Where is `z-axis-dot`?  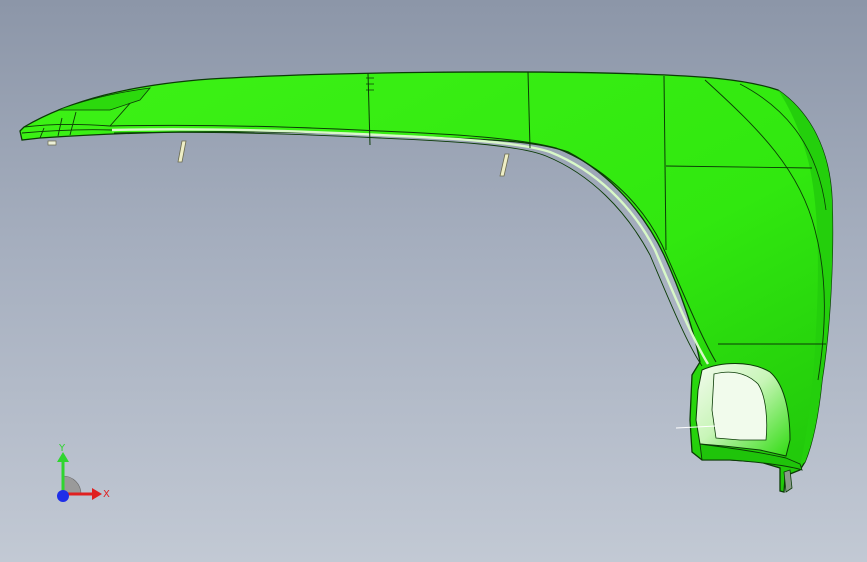
z-axis-dot is located at coordinates (63, 496).